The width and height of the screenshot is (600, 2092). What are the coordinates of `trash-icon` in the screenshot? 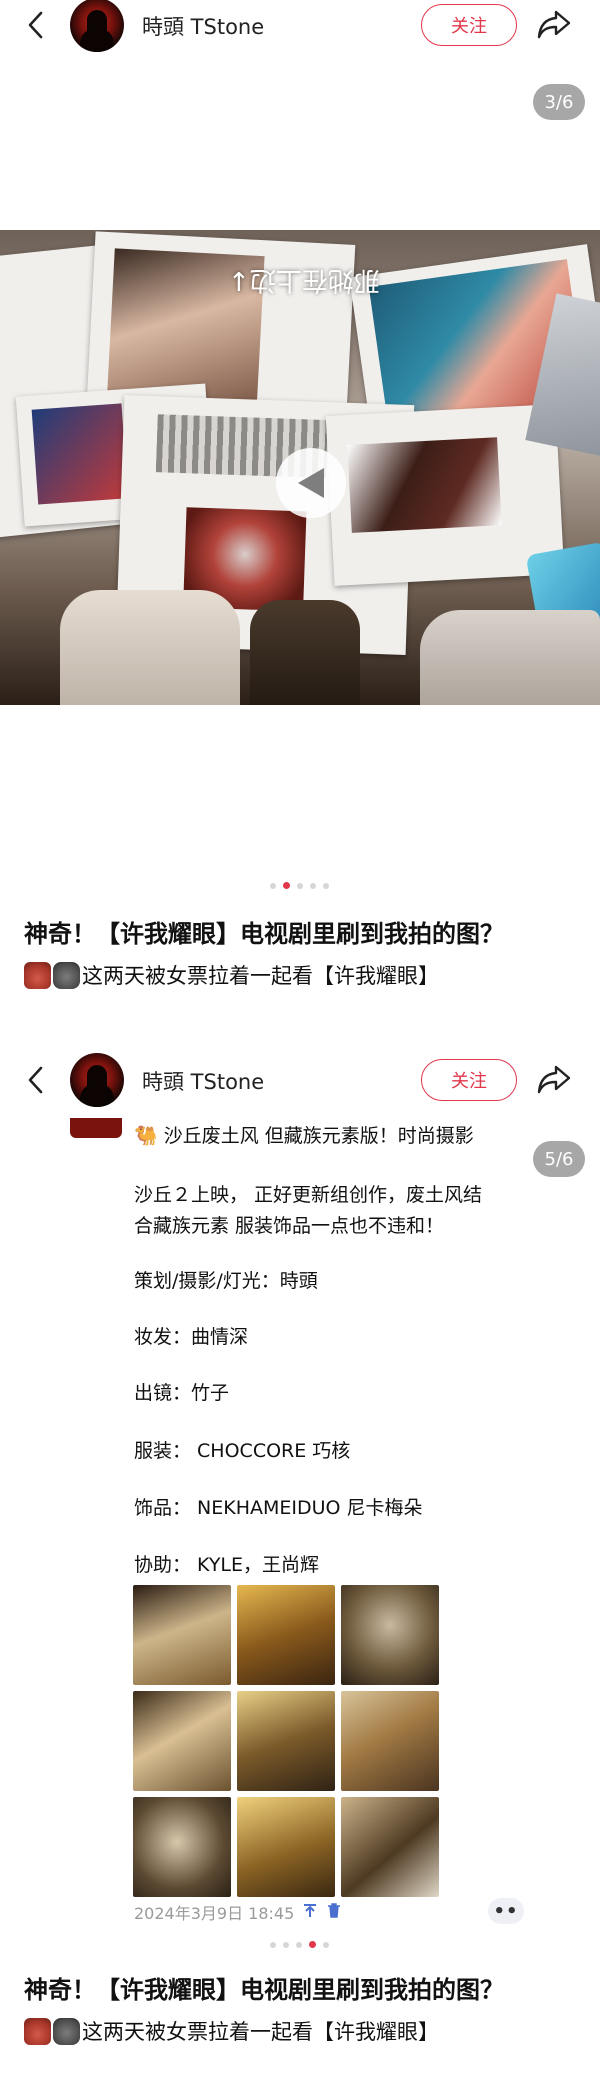 It's located at (334, 1912).